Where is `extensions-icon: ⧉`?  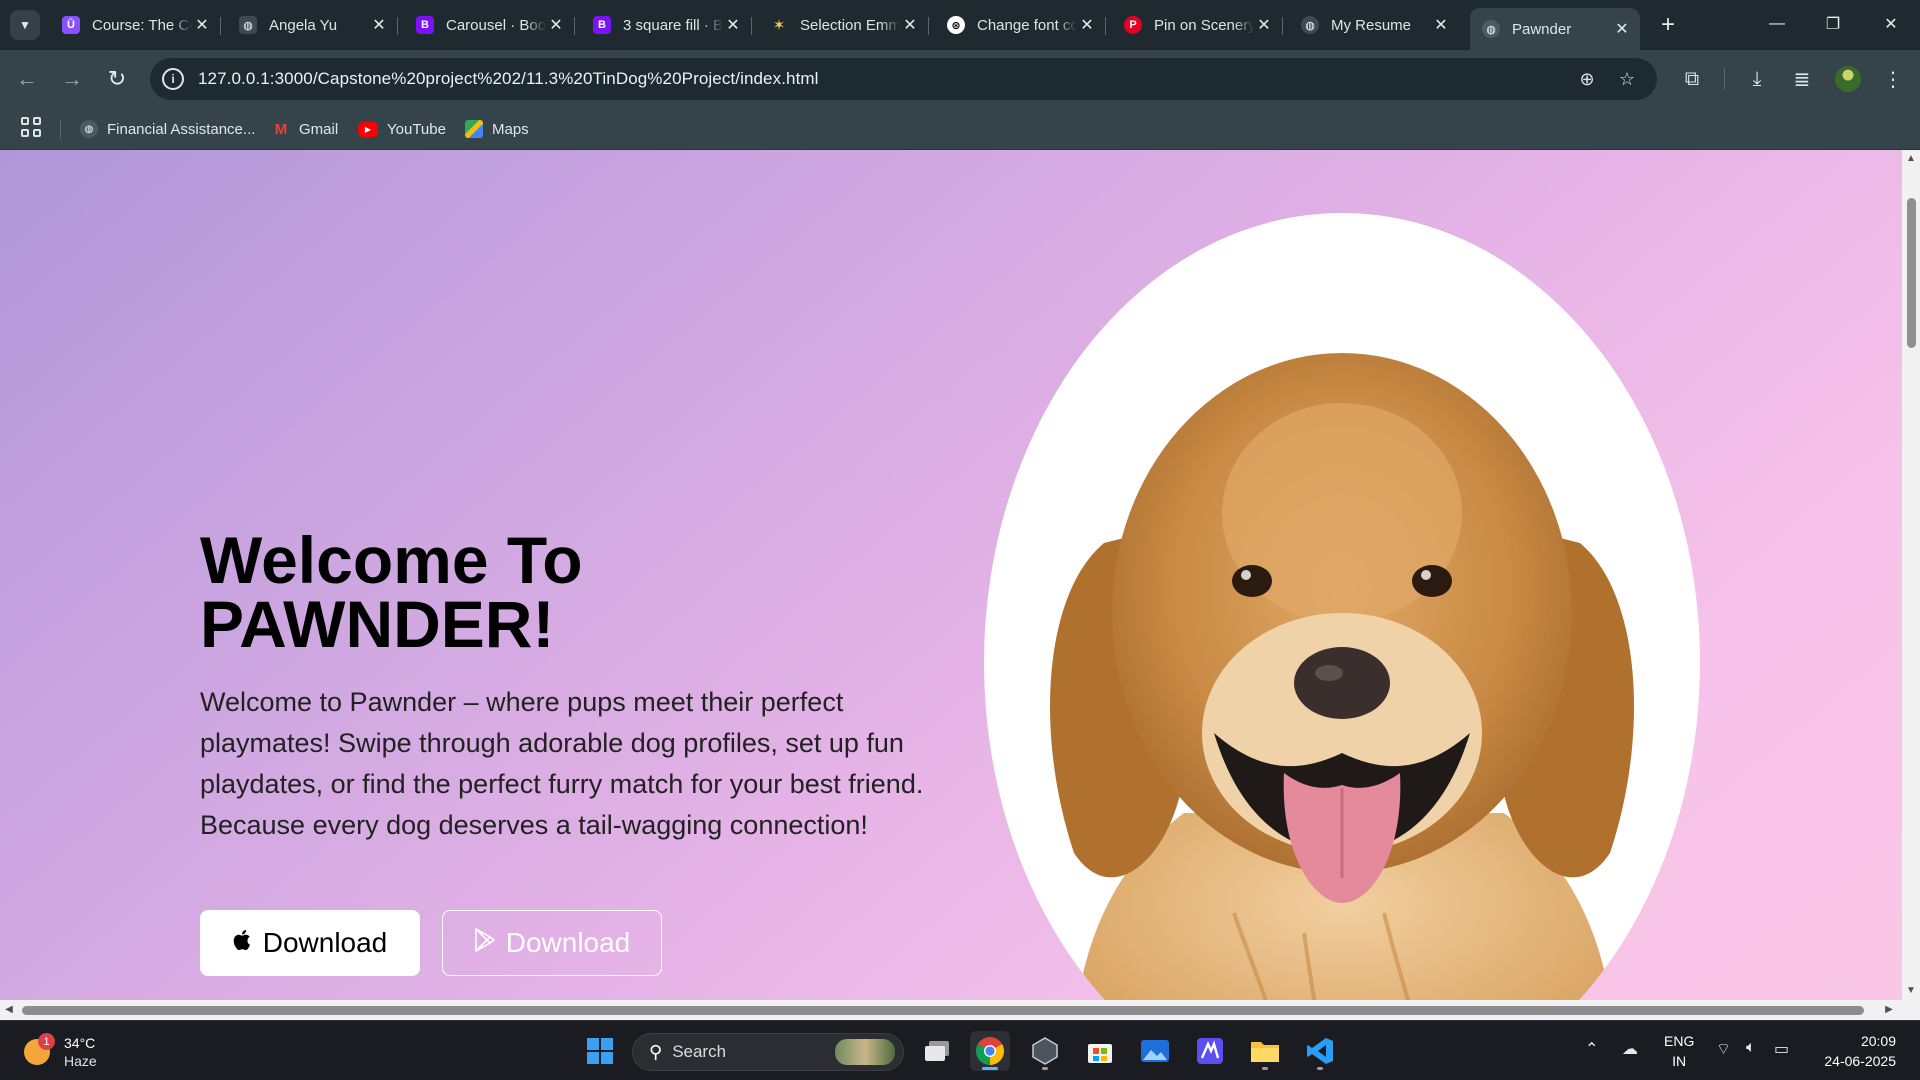
extensions-icon: ⧉ is located at coordinates (1692, 79).